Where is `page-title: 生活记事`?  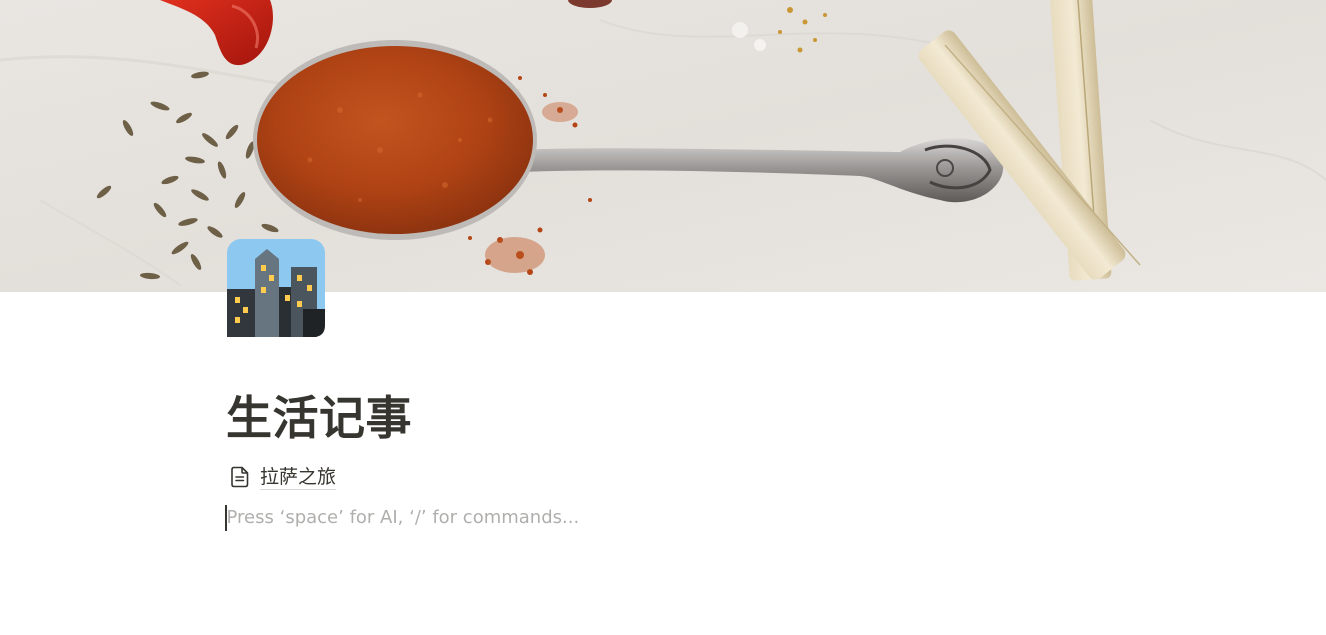
page-title: 生活记事 is located at coordinates (319, 418).